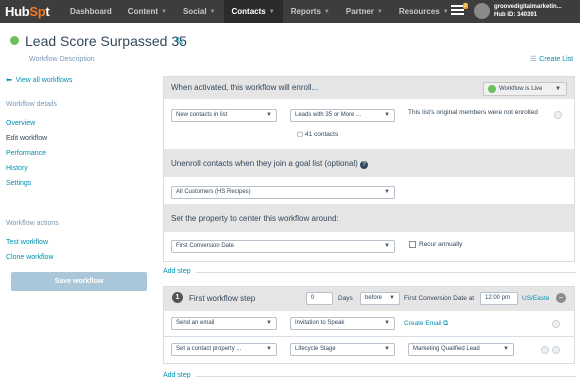 This screenshot has height=383, width=580. Describe the element at coordinates (319, 298) in the screenshot. I see `delay-days-input: 0` at that location.